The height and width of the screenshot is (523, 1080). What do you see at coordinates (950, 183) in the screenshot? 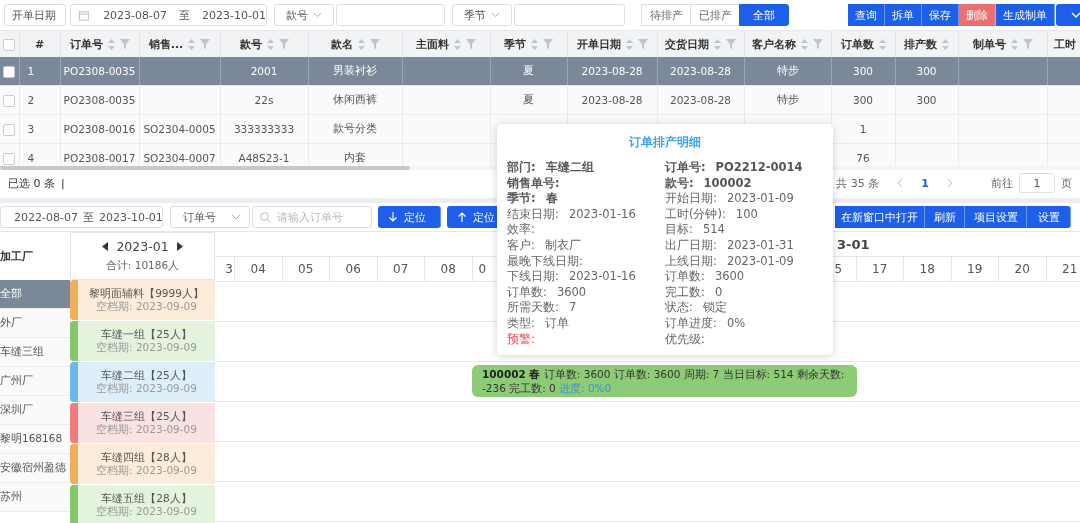
I see `next-page-icon` at bounding box center [950, 183].